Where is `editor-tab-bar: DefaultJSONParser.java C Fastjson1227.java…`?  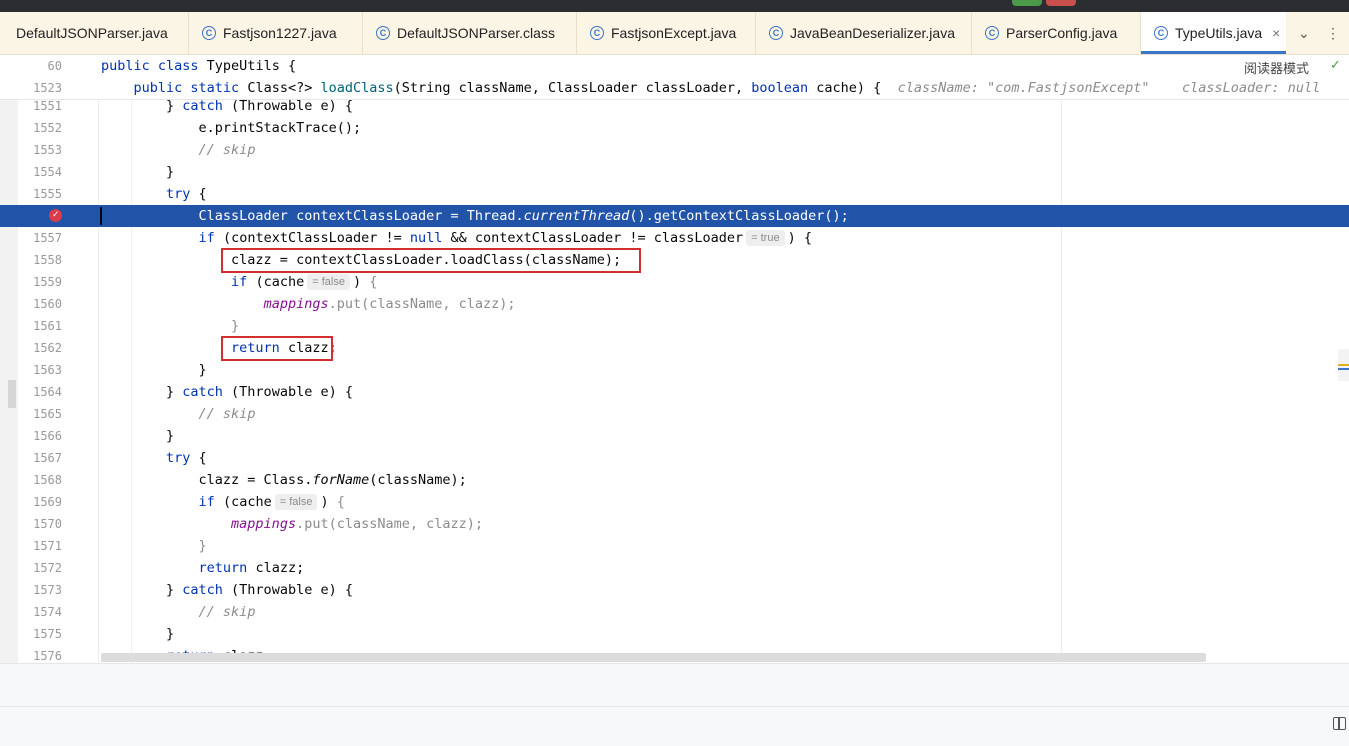 editor-tab-bar: DefaultJSONParser.java C Fastjson1227.java… is located at coordinates (674, 33).